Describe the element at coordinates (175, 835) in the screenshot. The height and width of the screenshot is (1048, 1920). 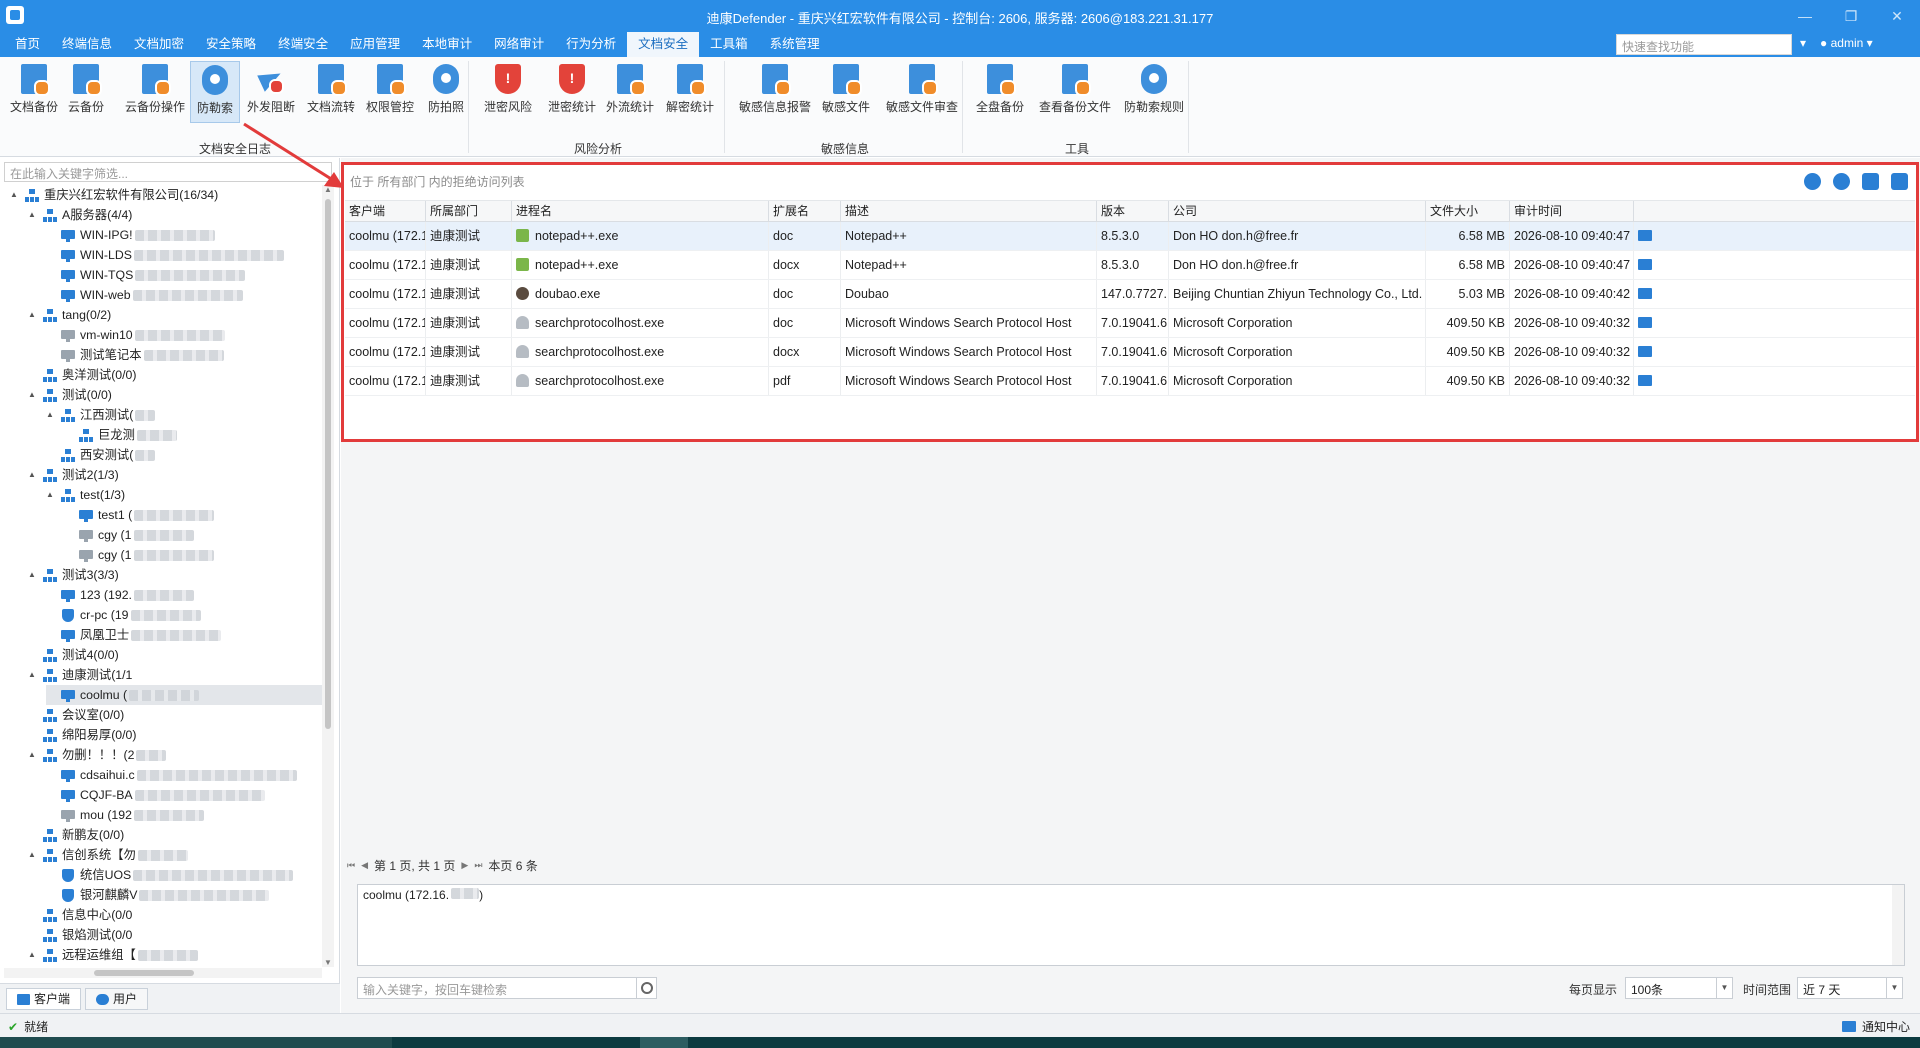
I see `tree-node: 新鹏友(0/0)` at that location.